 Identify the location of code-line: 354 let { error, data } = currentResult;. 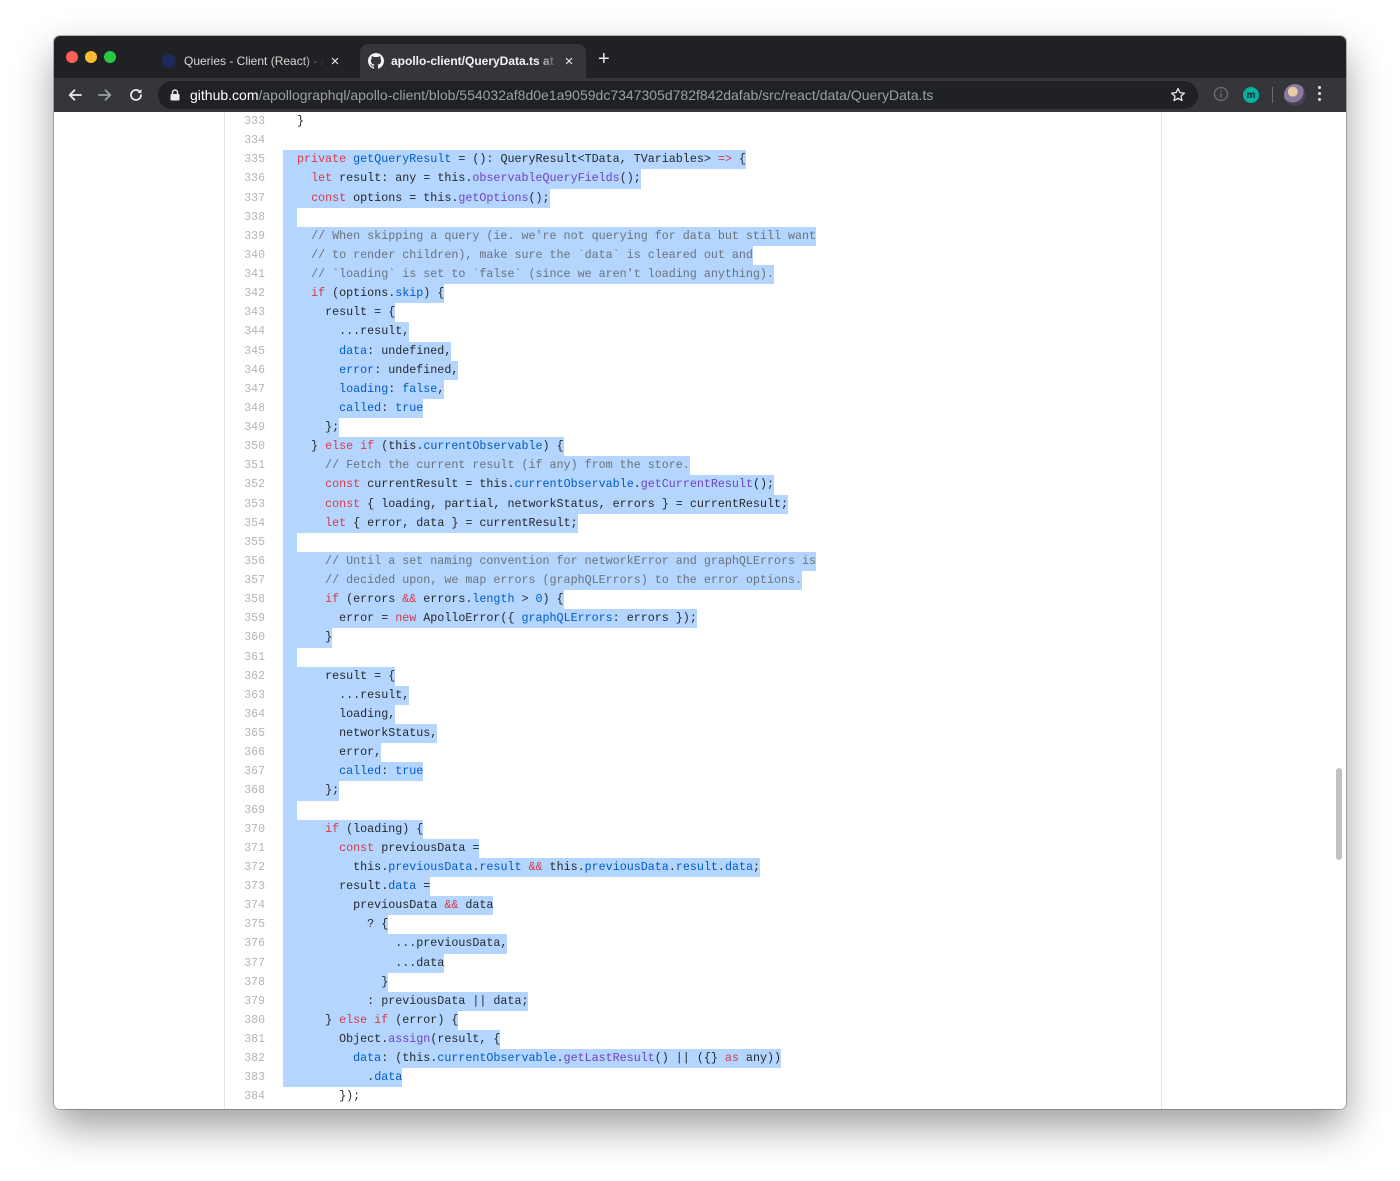
(693, 523).